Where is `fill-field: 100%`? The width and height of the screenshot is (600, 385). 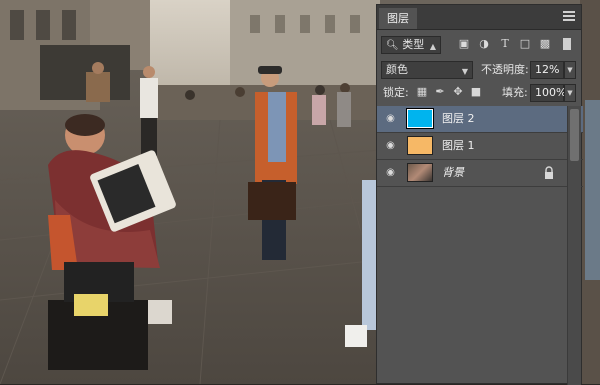
fill-field: 100% is located at coordinates (548, 93).